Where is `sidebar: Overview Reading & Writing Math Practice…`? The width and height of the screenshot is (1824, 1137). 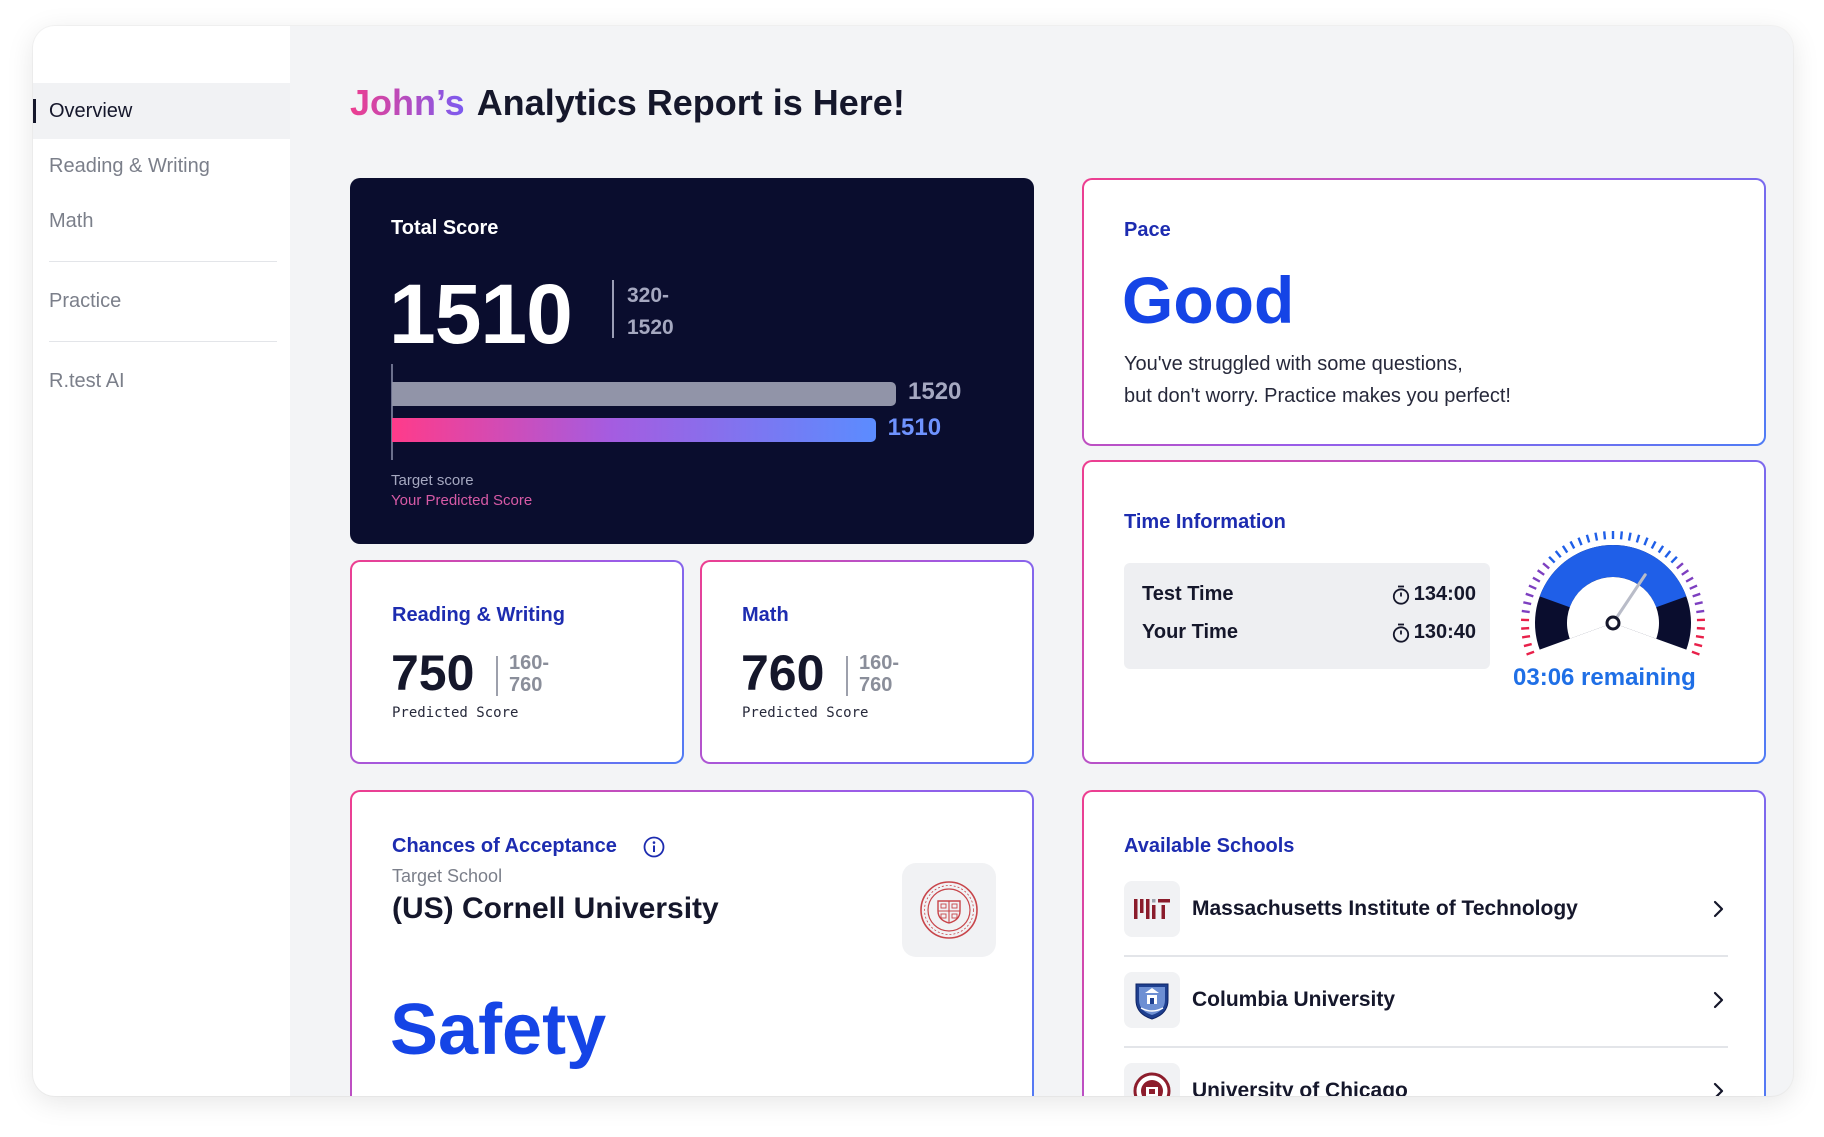 sidebar: Overview Reading & Writing Math Practice… is located at coordinates (161, 561).